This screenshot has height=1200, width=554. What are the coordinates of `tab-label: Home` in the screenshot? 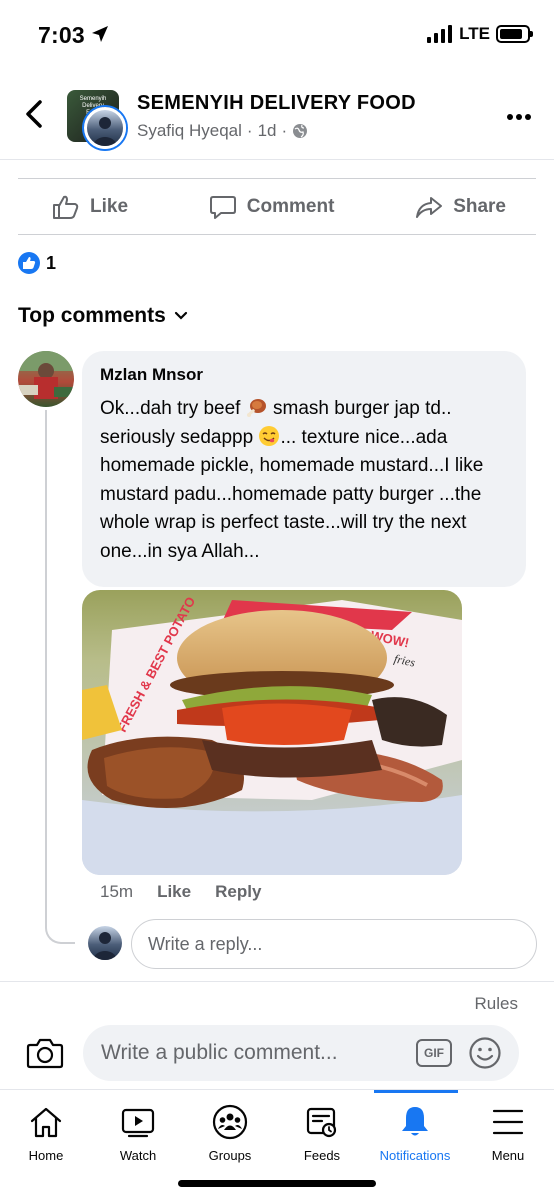 It's located at (46, 1155).